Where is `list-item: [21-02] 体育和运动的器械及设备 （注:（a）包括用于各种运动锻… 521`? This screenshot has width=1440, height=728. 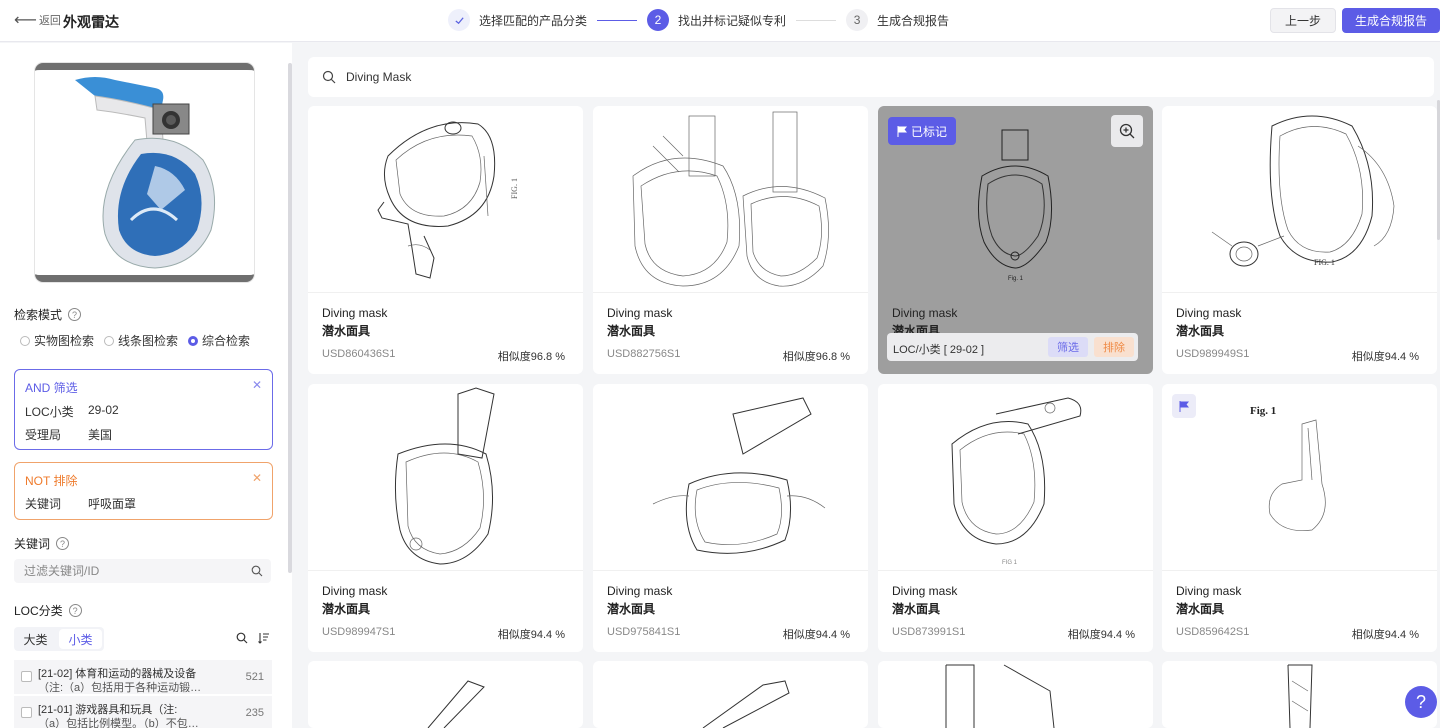 list-item: [21-02] 体育和运动的器械及设备 （注:（a）包括用于各种运动锻… 521 is located at coordinates (143, 677).